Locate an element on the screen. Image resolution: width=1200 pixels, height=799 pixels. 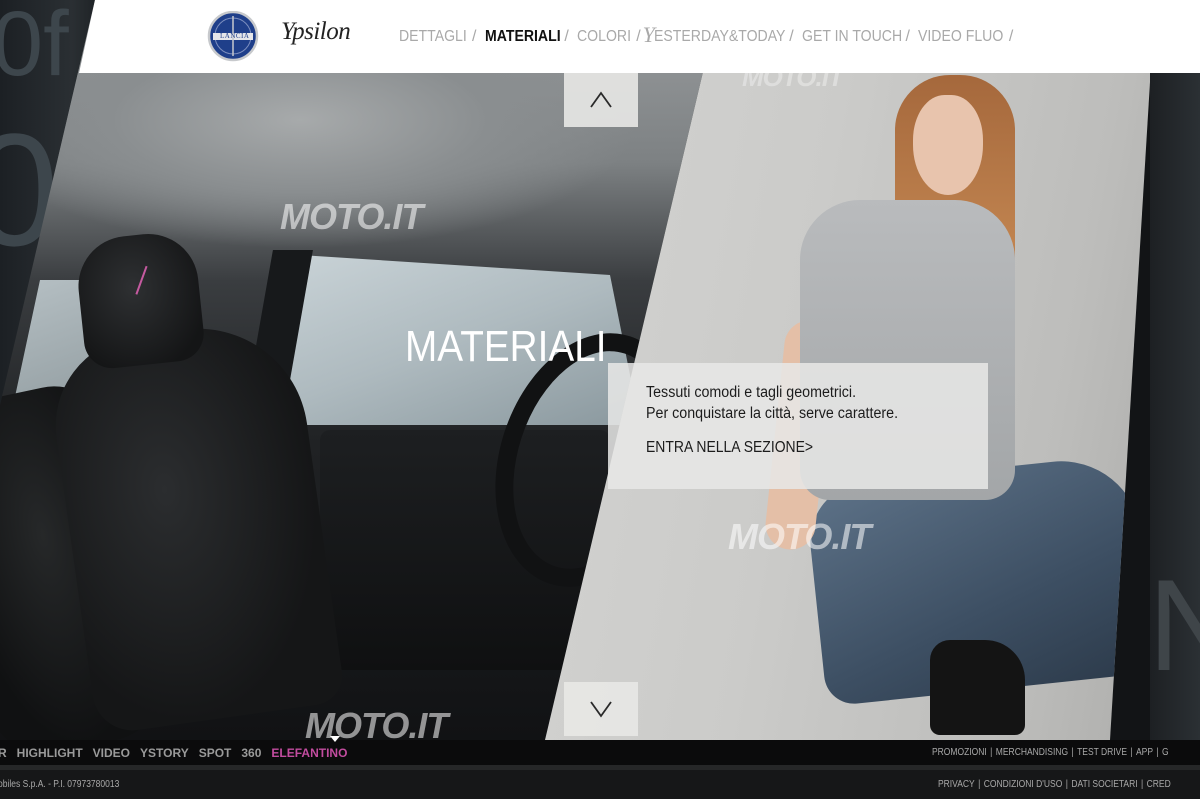
footer-link-video: VIDEO is located at coordinates (111, 753).